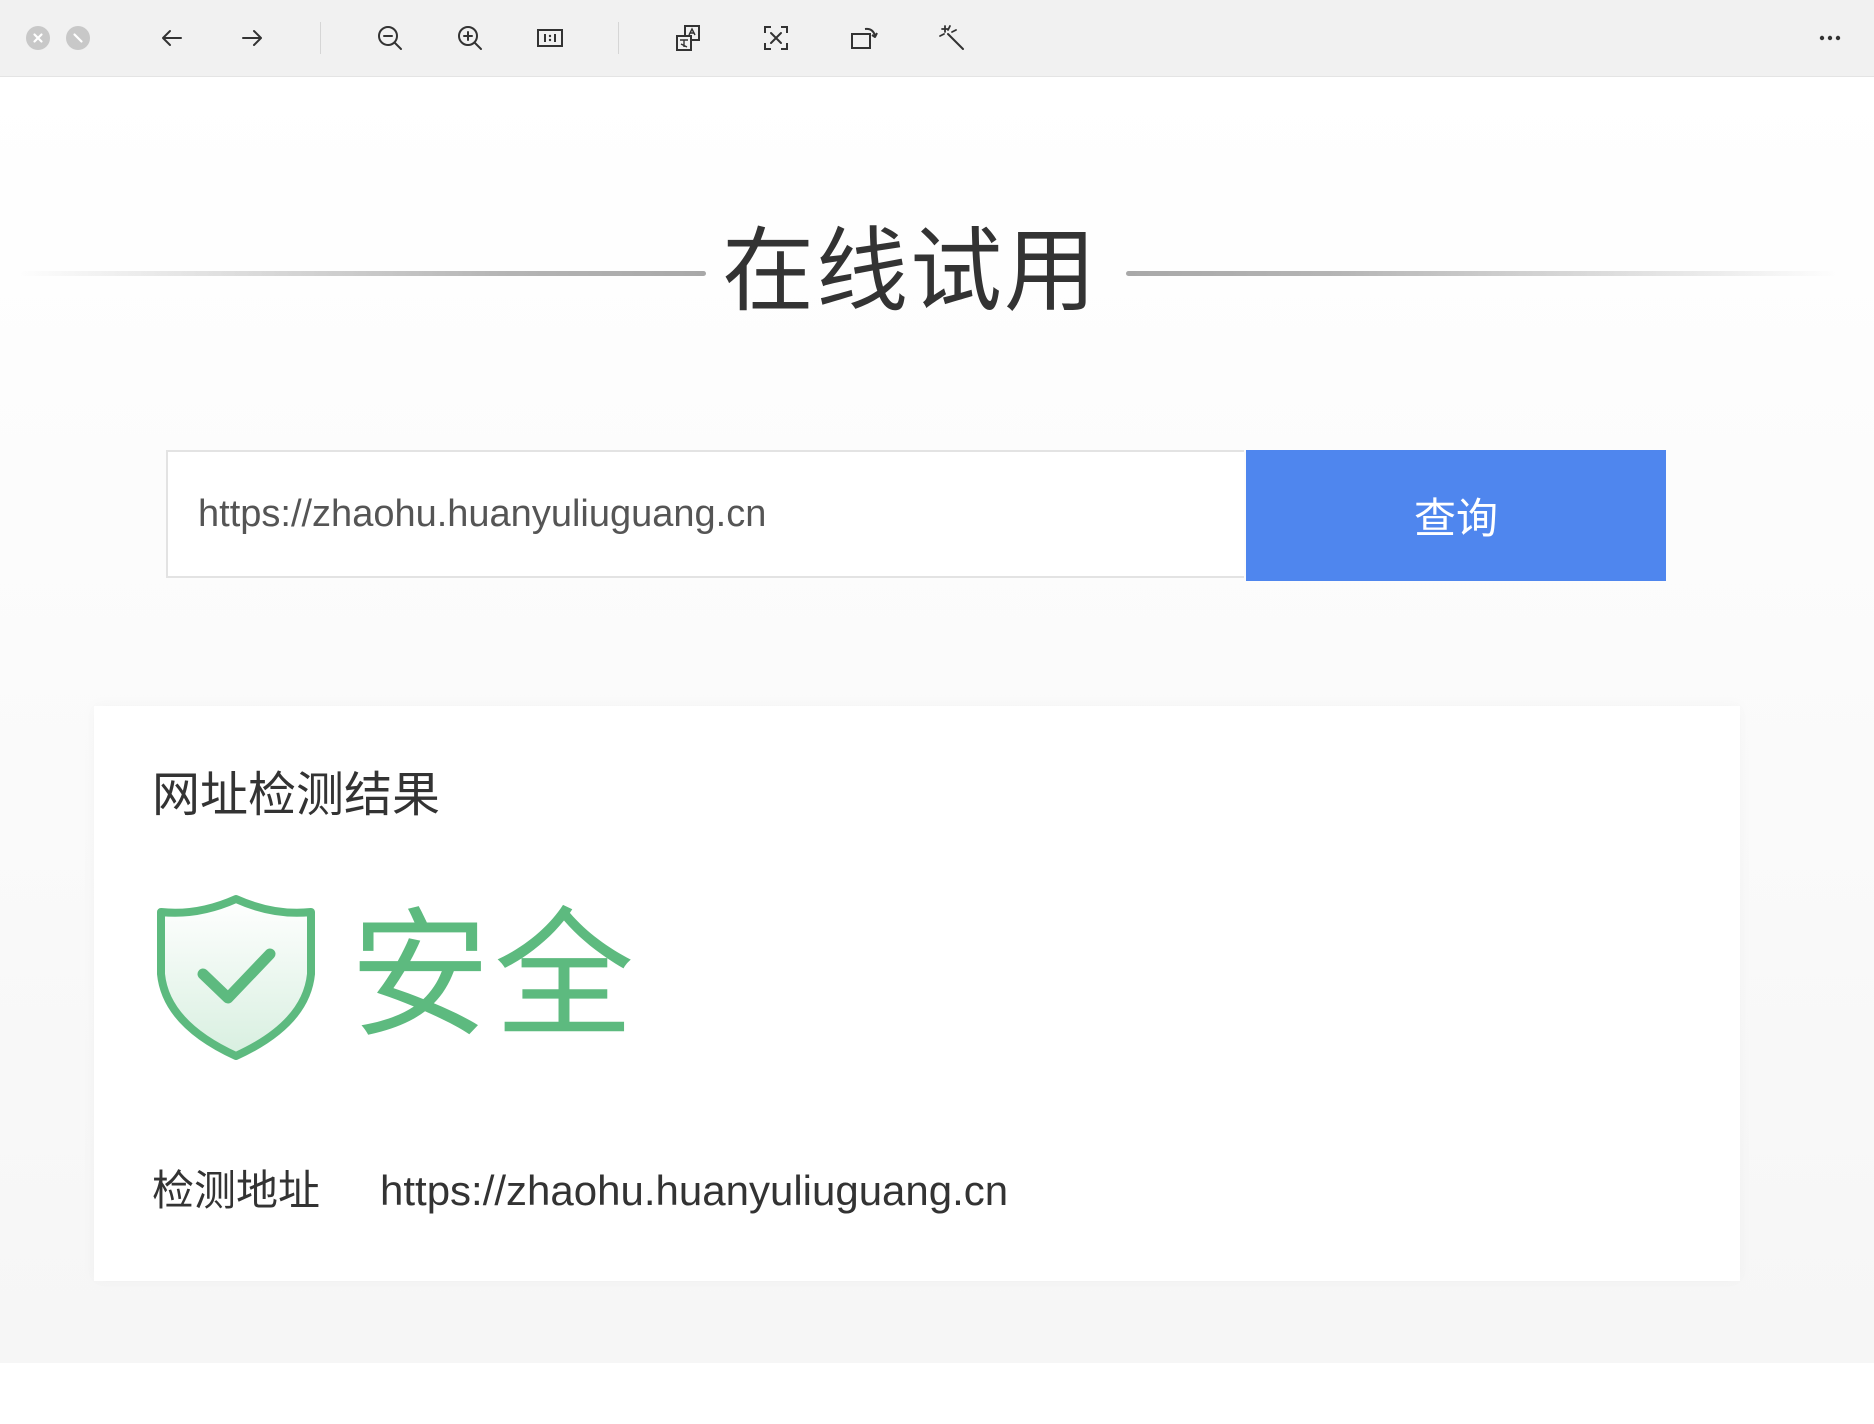  I want to click on shield-check-icon, so click(236, 977).